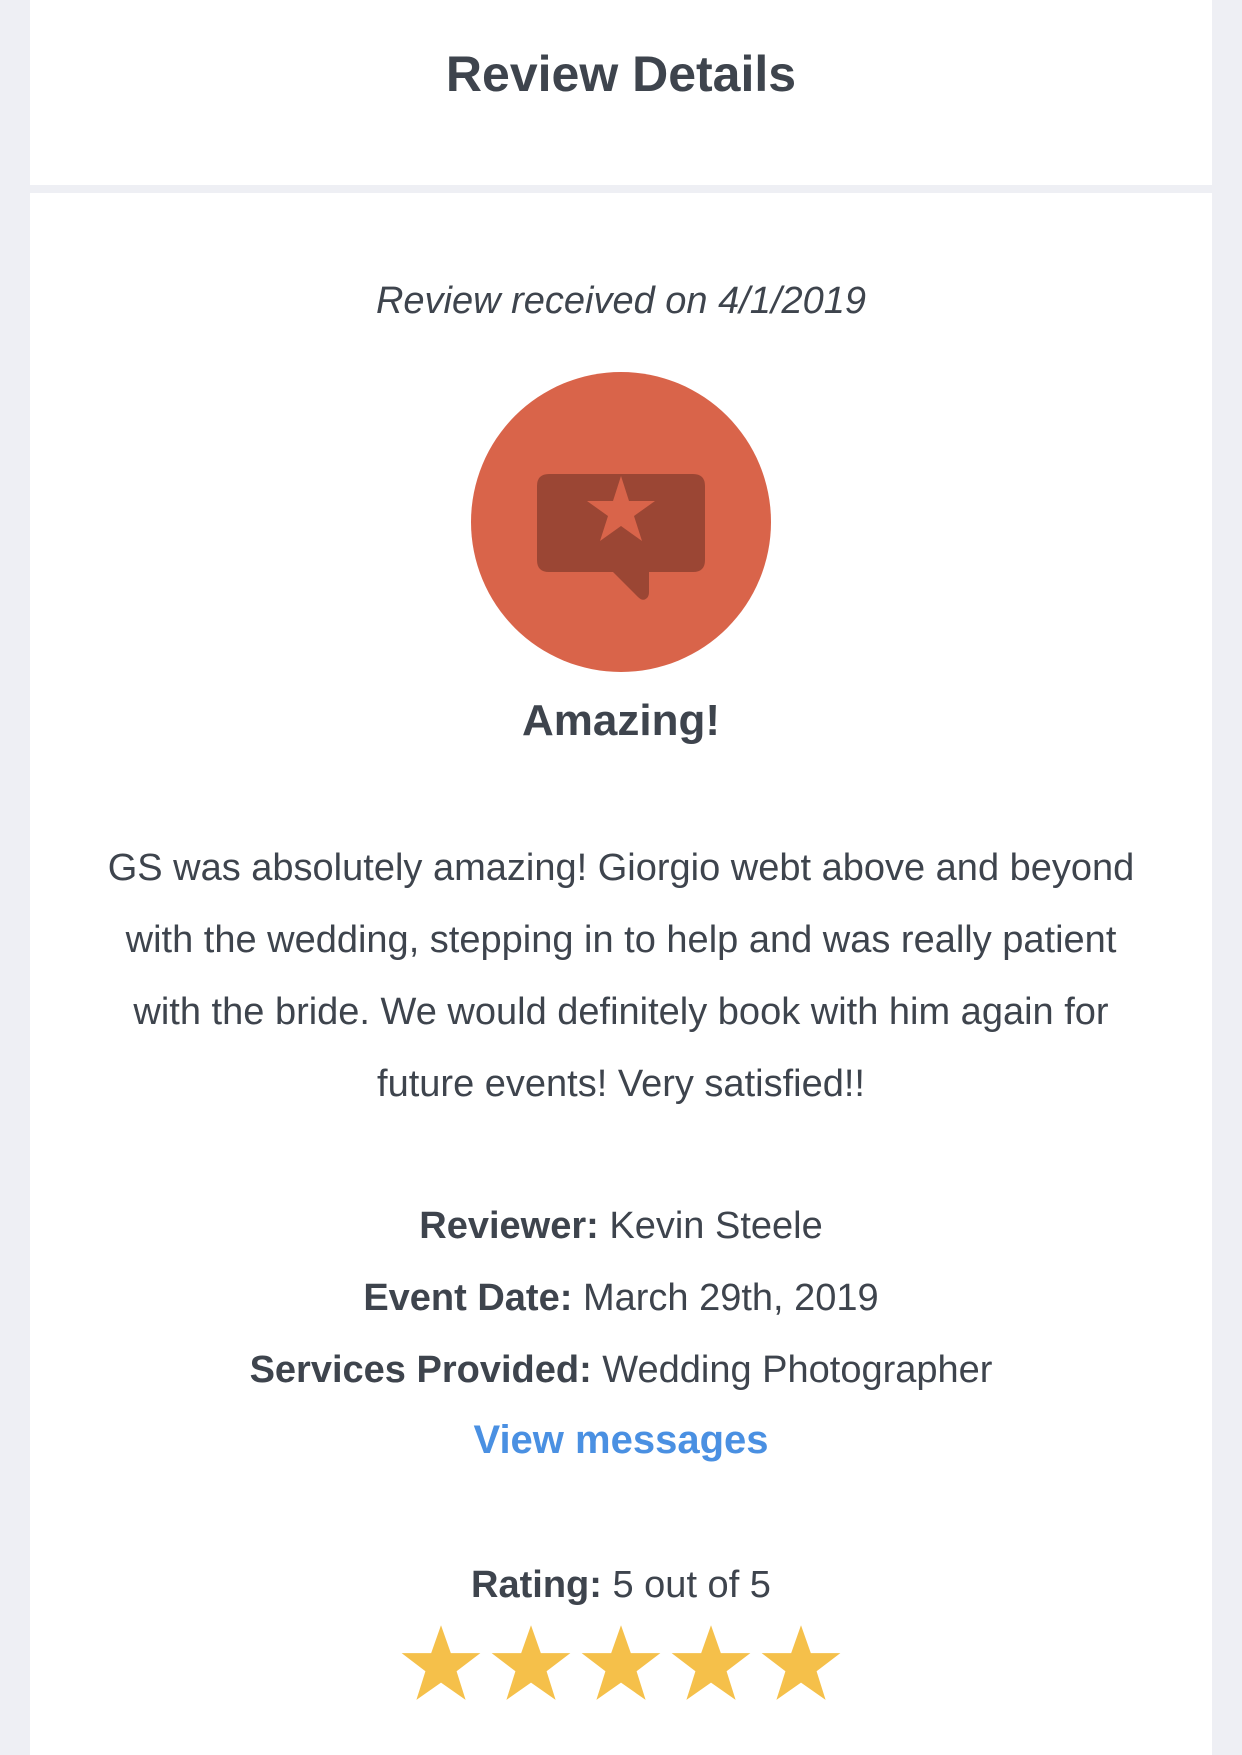 The image size is (1242, 1755). What do you see at coordinates (420, 1370) in the screenshot?
I see `services-label: Services Provided:` at bounding box center [420, 1370].